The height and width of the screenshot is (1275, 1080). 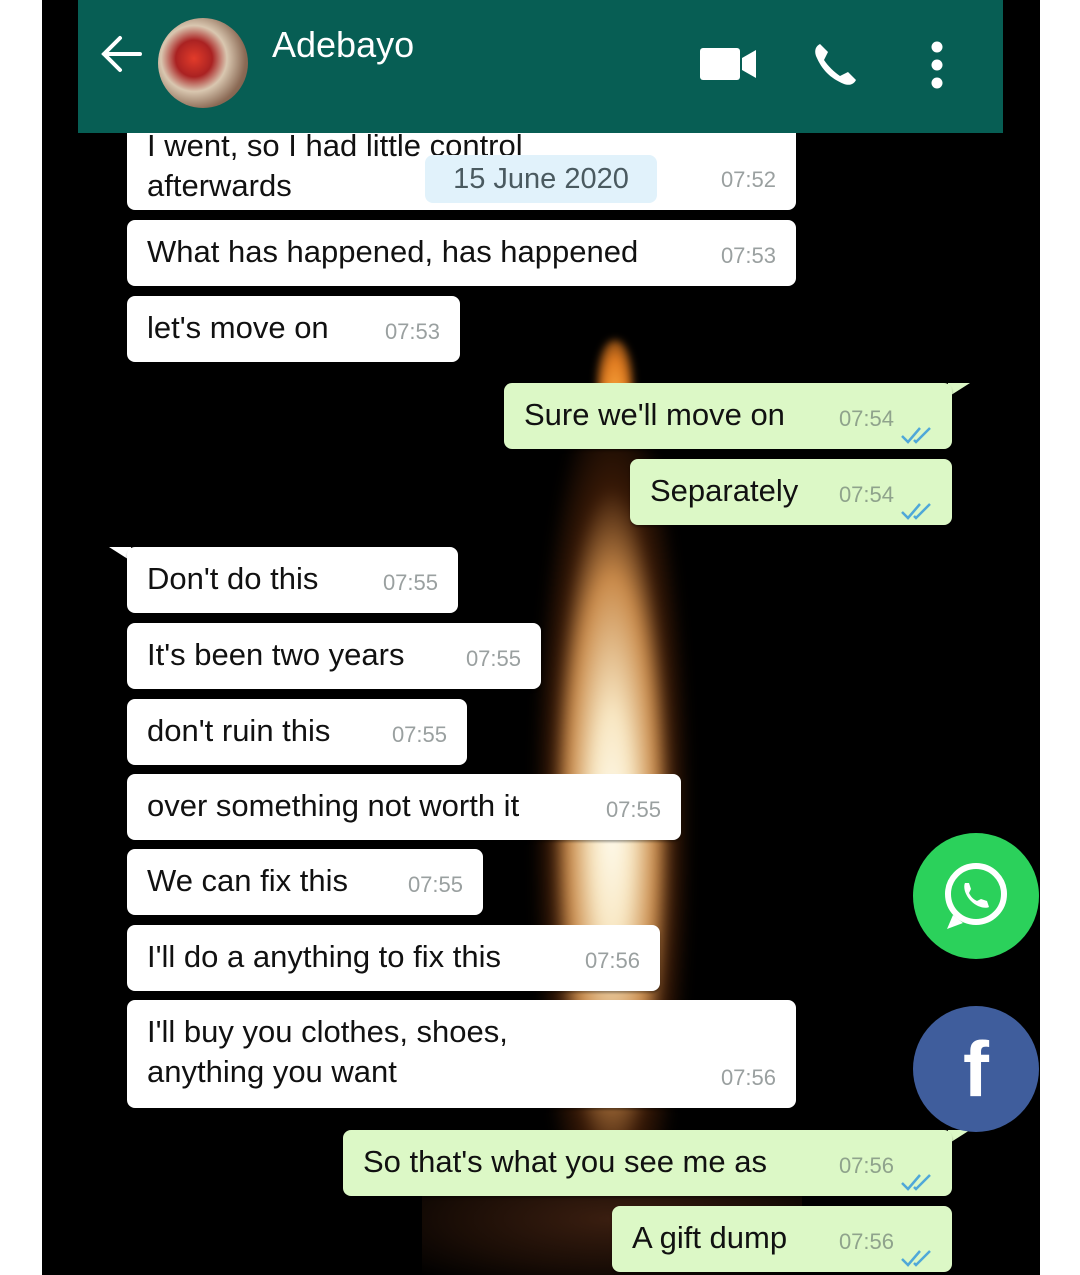 I want to click on whatsapp-icon, so click(x=976, y=896).